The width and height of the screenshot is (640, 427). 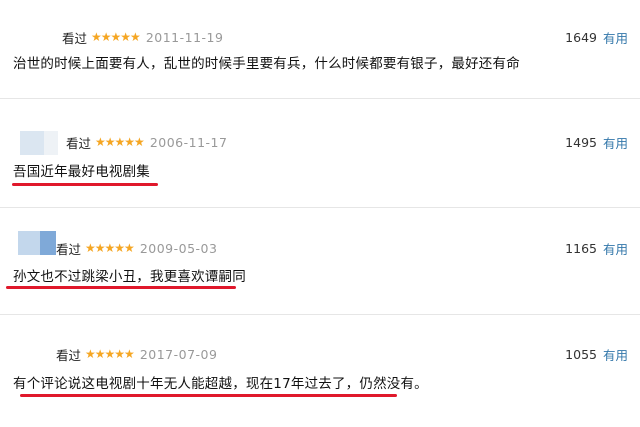 What do you see at coordinates (220, 384) in the screenshot?
I see `review-text: 有个评论说这电视剧十年无人能超越，现在17年过去了，仍然没有。` at bounding box center [220, 384].